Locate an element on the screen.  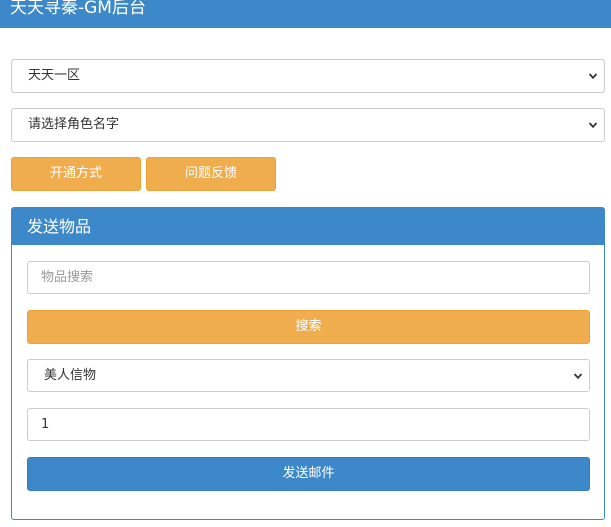
role-select-value: 请选择角色名字 is located at coordinates (74, 124).